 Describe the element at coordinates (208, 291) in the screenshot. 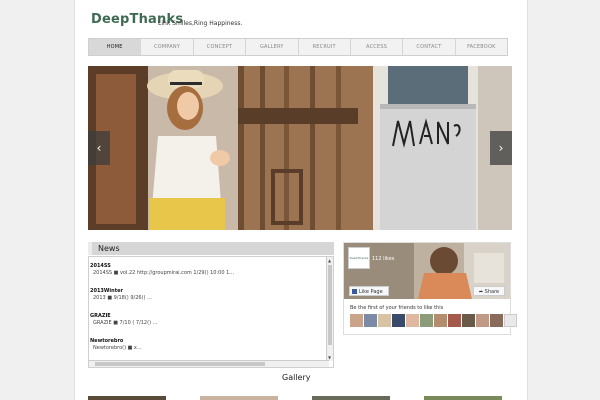

I see `news-title: 2013Winter` at that location.